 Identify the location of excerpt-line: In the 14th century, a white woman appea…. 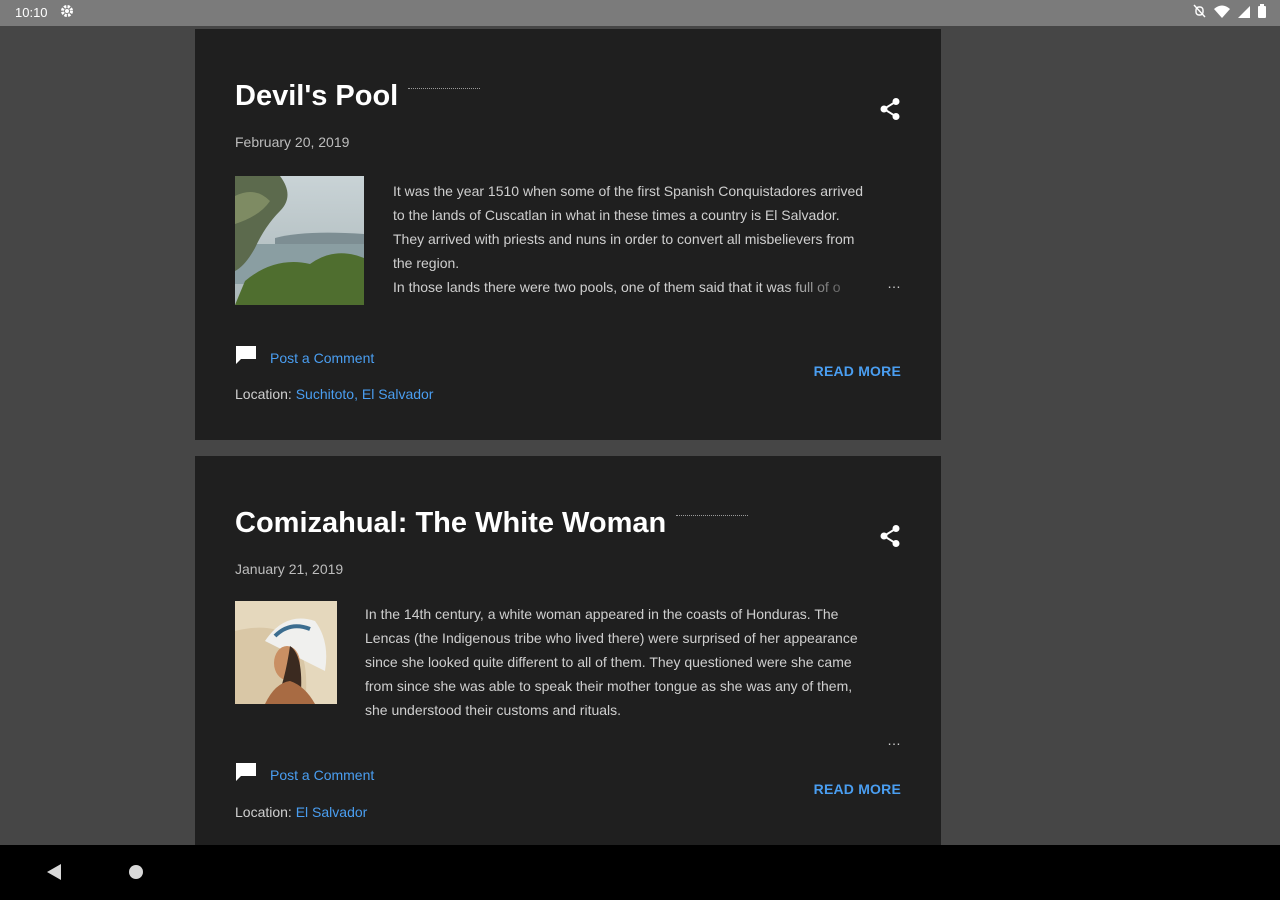
(602, 614).